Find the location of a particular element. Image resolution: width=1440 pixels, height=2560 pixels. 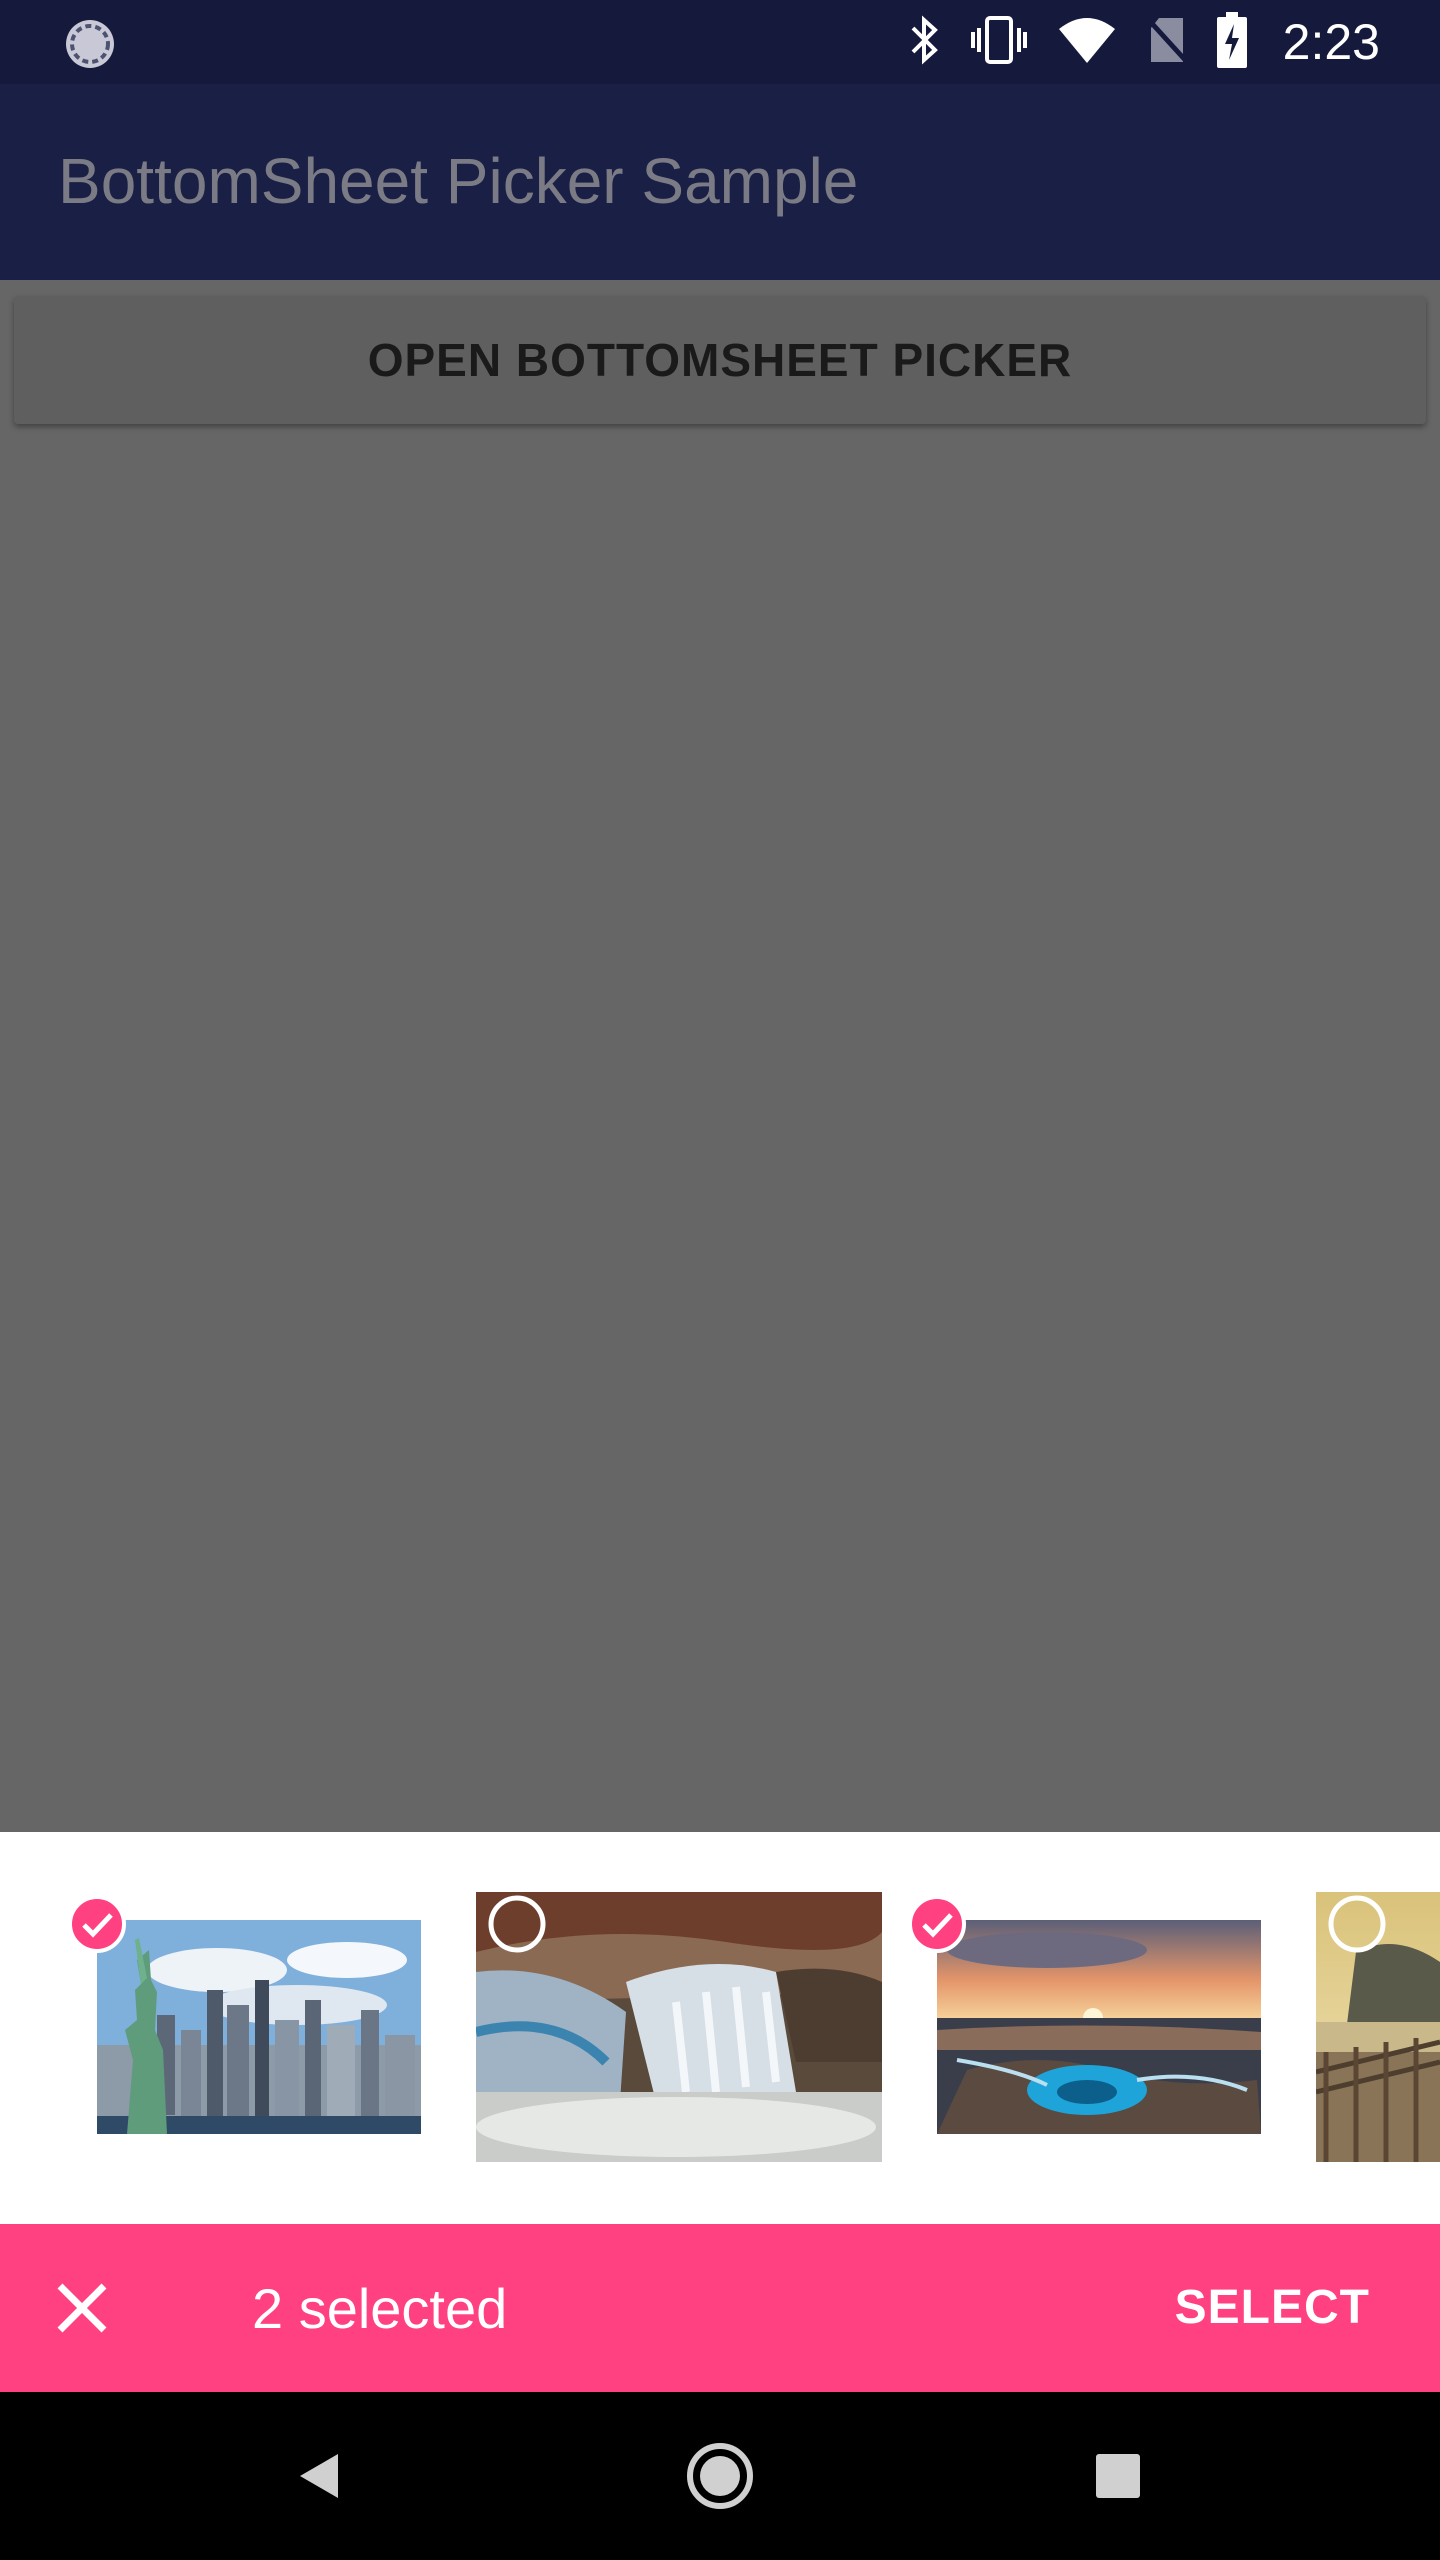

image-thumbnail-sunset-shore is located at coordinates (1099, 2027).